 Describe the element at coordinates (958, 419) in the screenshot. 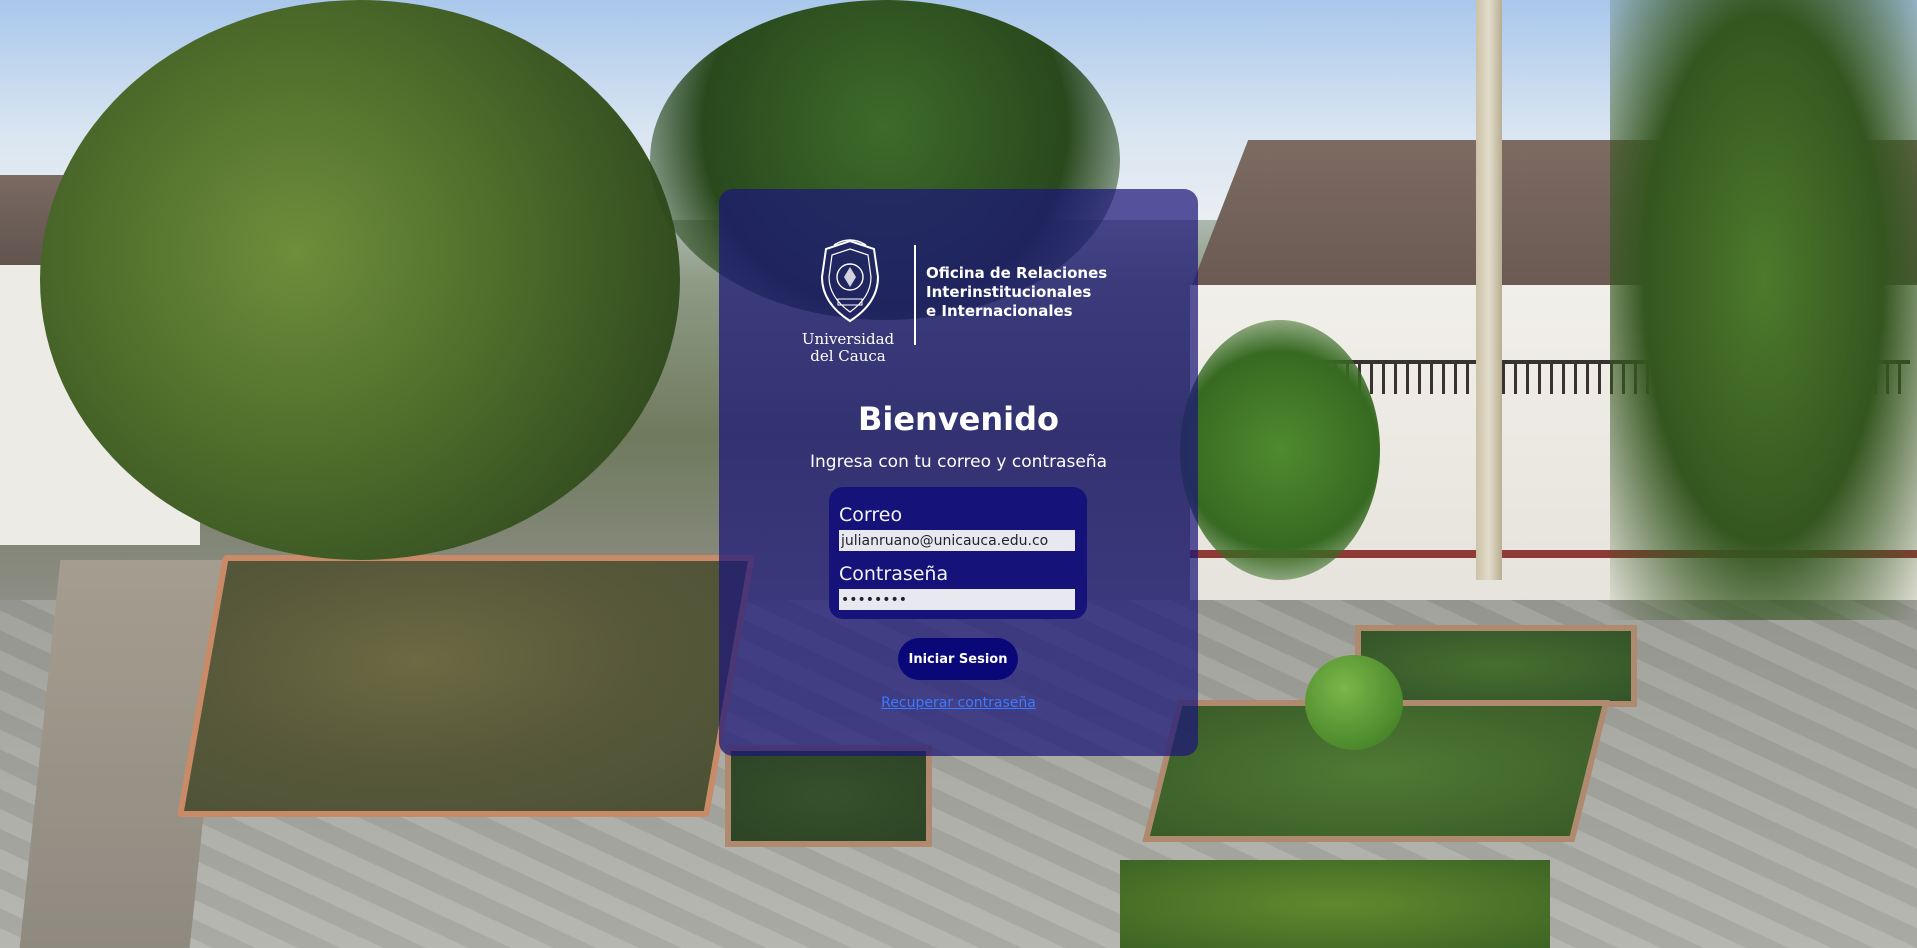

I see `welcome-title: Bienvenido` at that location.